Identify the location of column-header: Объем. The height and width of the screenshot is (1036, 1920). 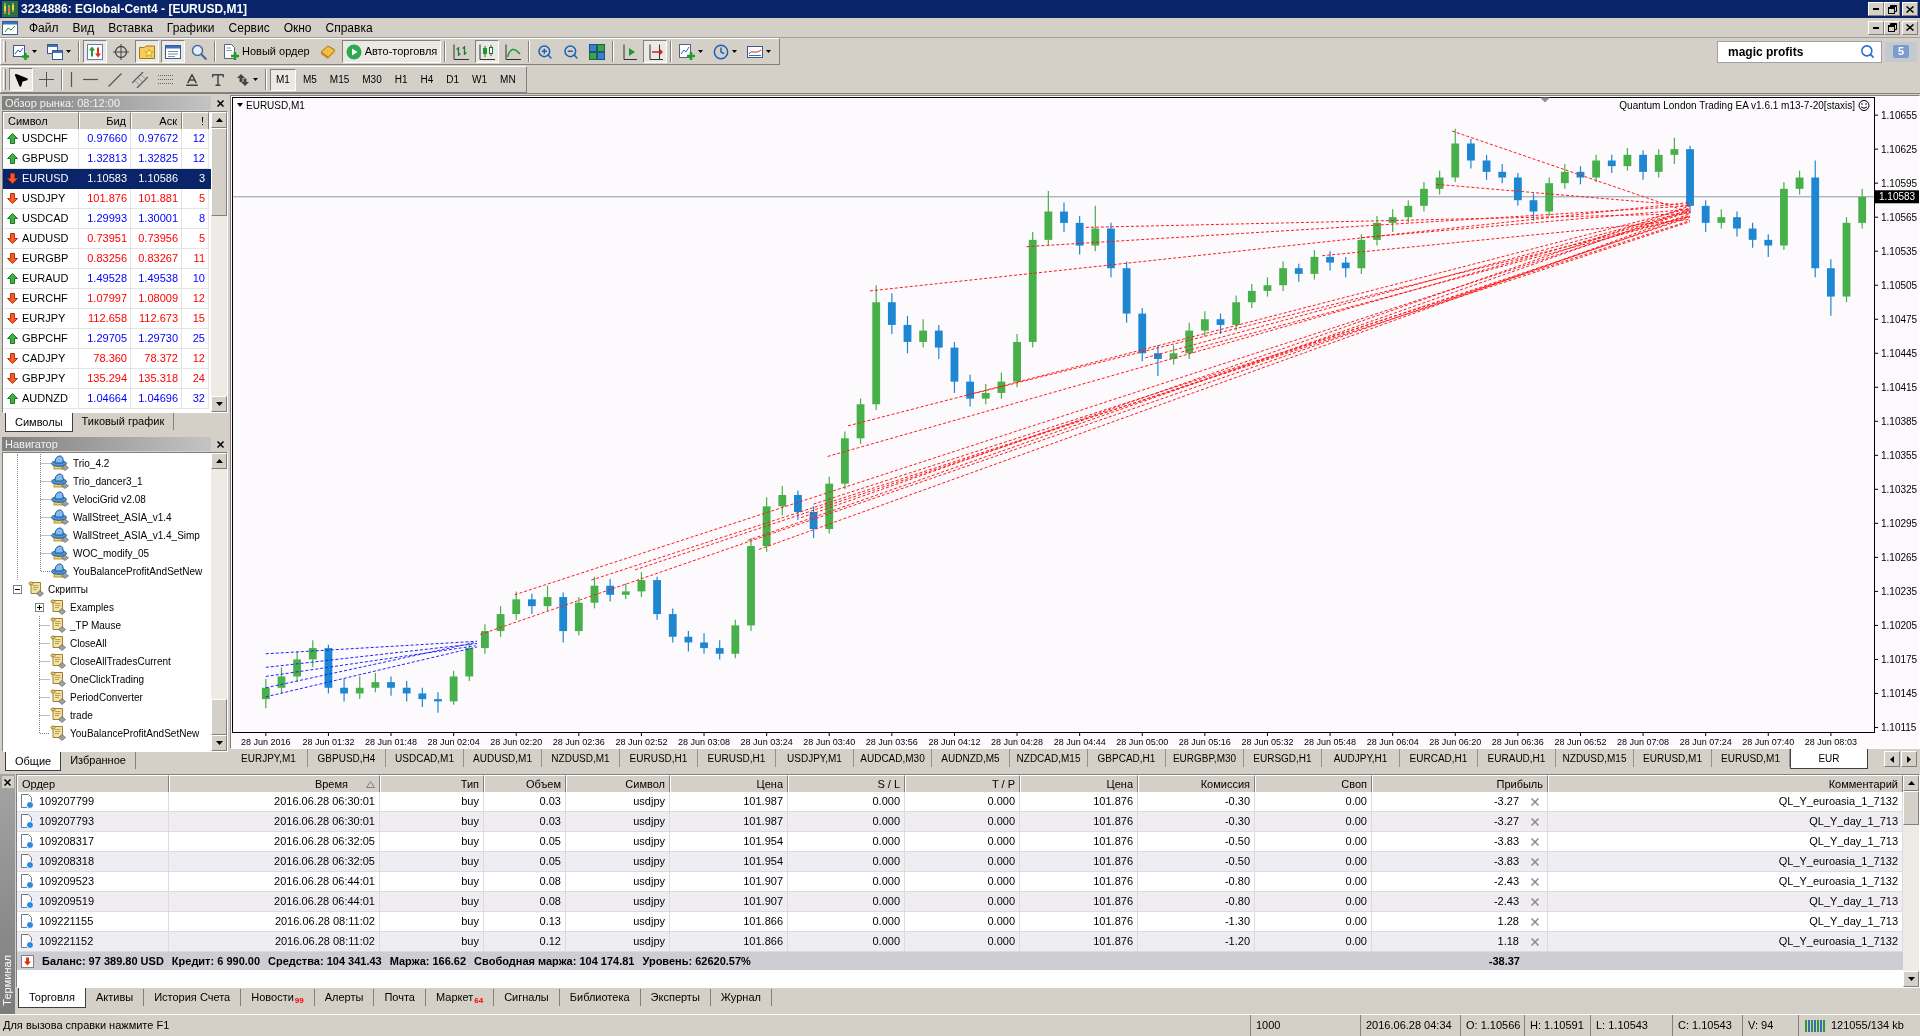
(525, 784).